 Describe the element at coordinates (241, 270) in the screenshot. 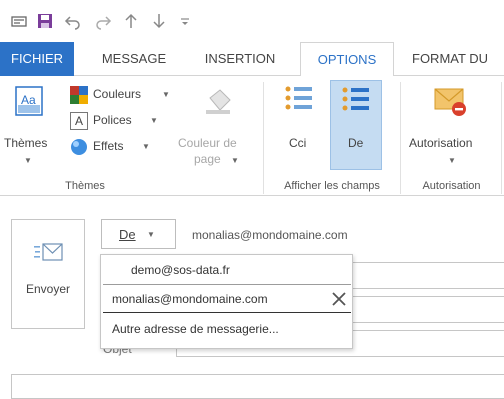

I see `dropdown-item-demo: demo@sos-data.fr` at that location.